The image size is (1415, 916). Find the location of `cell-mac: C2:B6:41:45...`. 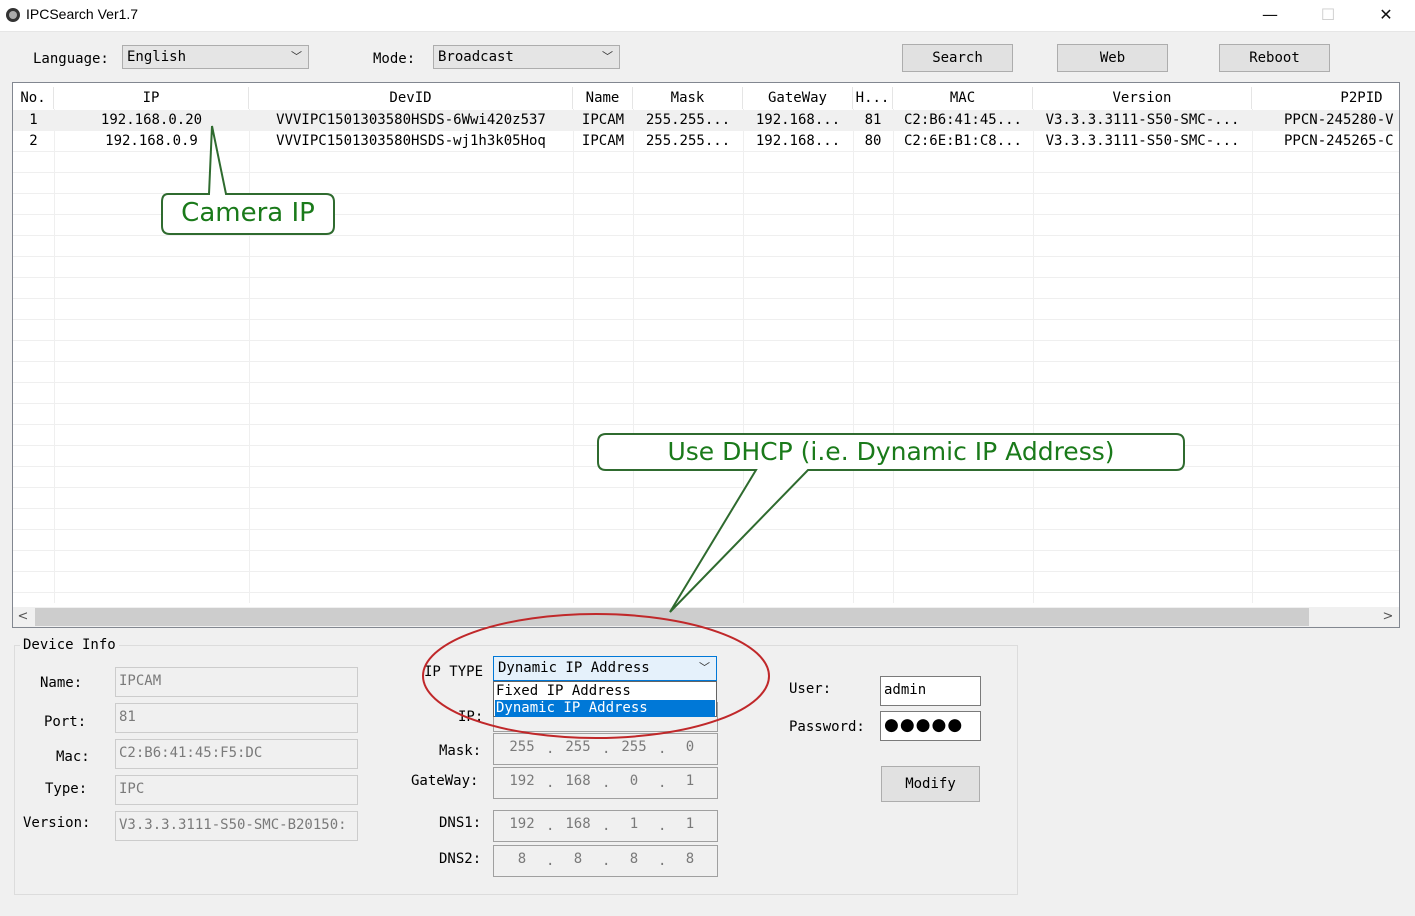

cell-mac: C2:B6:41:45... is located at coordinates (962, 120).